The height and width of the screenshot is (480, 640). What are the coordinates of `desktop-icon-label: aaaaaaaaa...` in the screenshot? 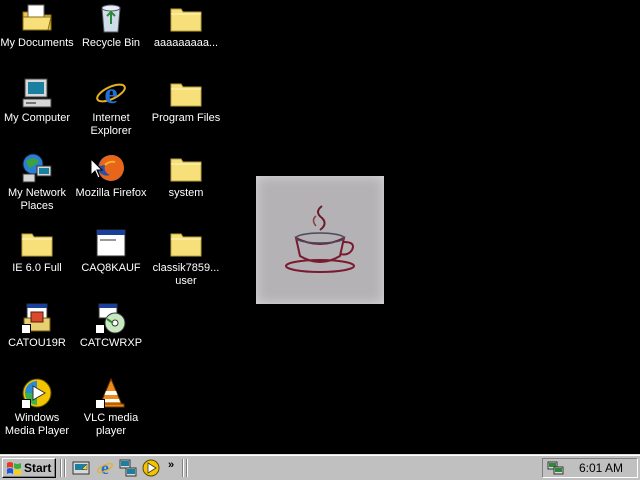 It's located at (186, 43).